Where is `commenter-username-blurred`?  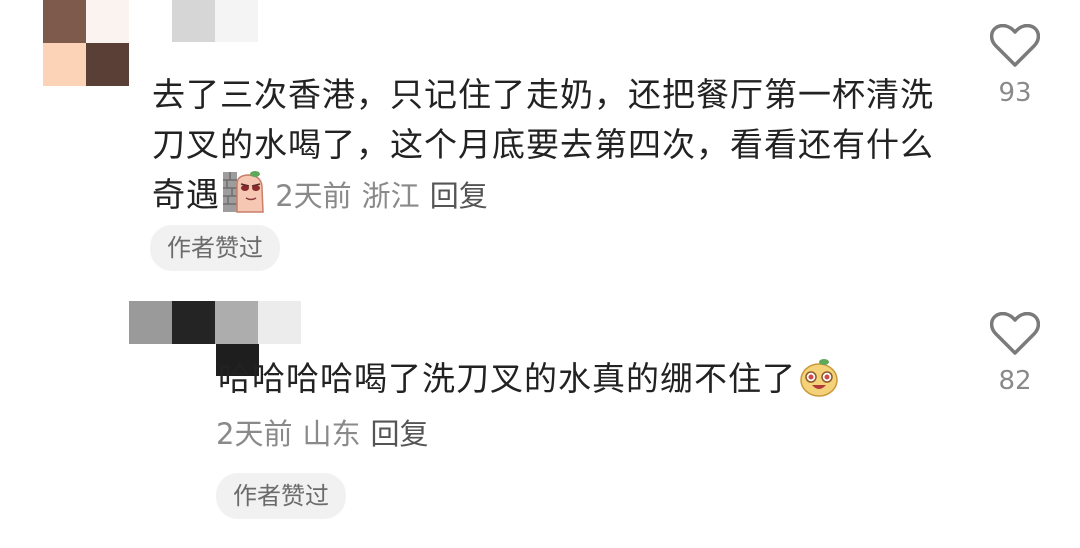 commenter-username-blurred is located at coordinates (215, 21).